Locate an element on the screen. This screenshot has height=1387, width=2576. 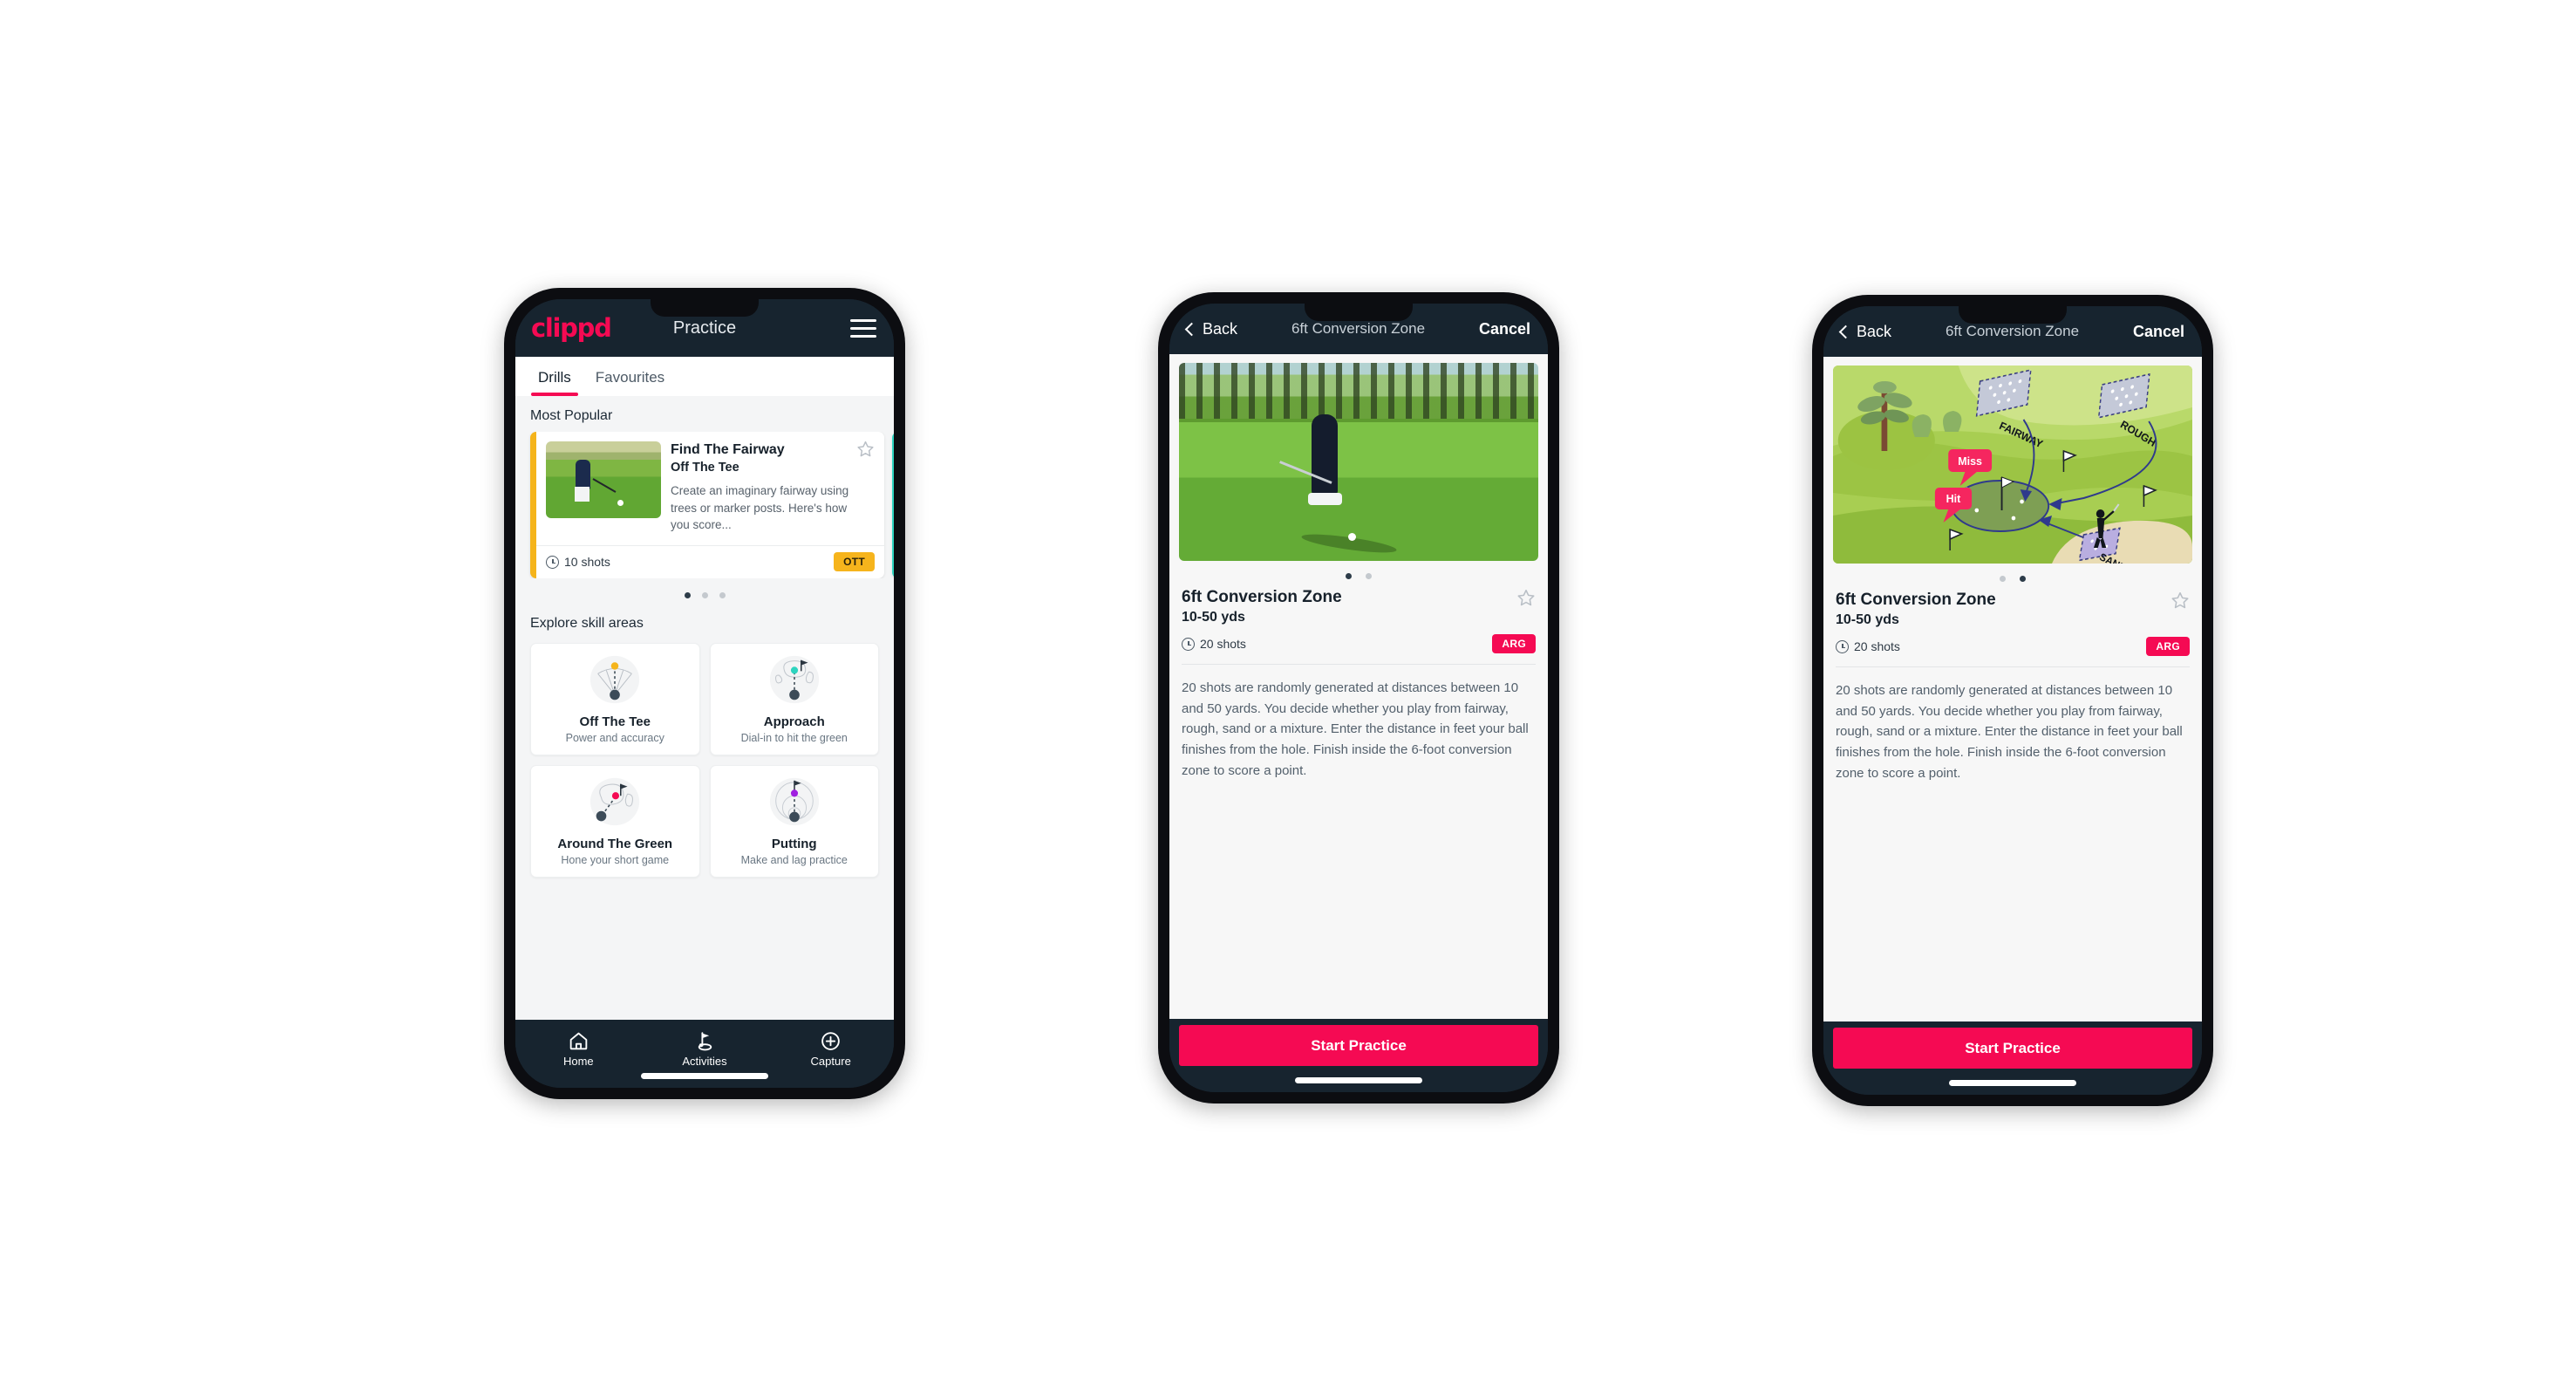
tab-favourites: Favourites is located at coordinates (630, 377).